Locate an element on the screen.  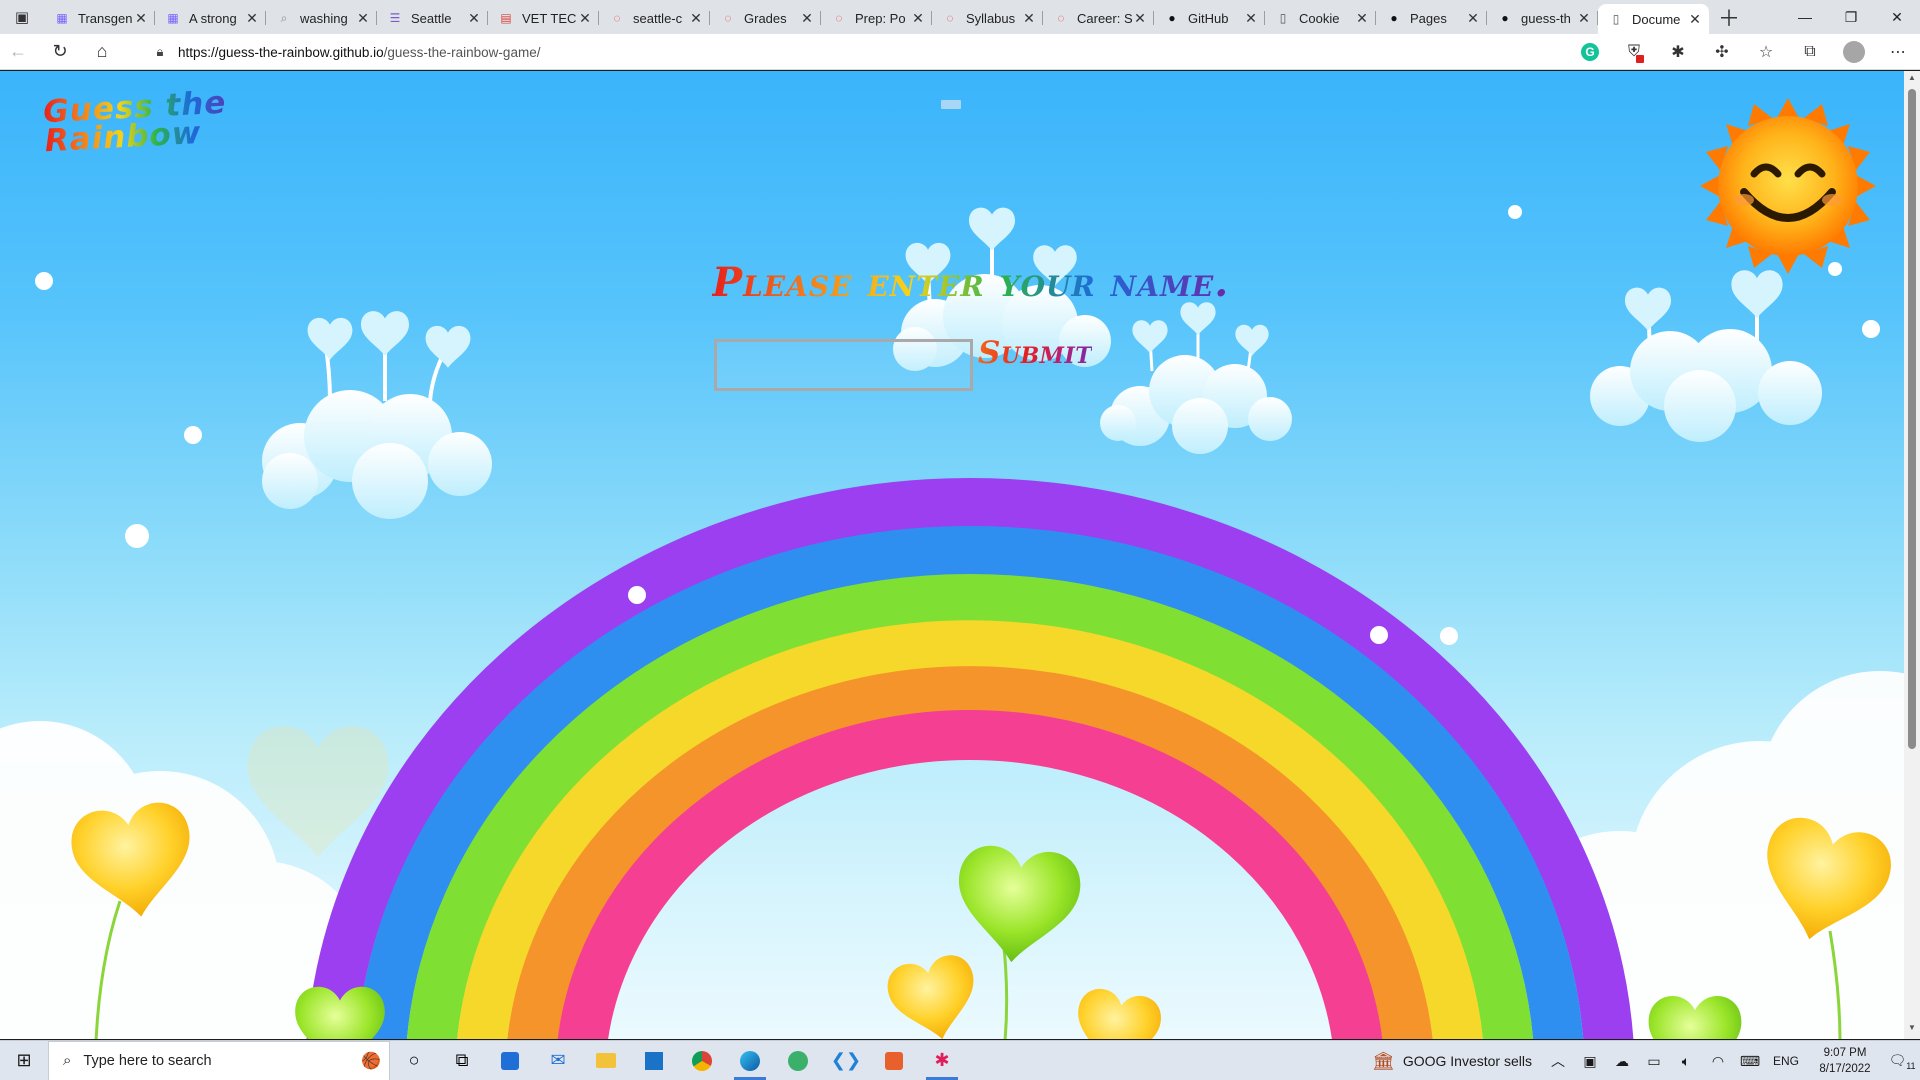
scroll-down-arrow-icon: ▼ is located at coordinates (1912, 1030).